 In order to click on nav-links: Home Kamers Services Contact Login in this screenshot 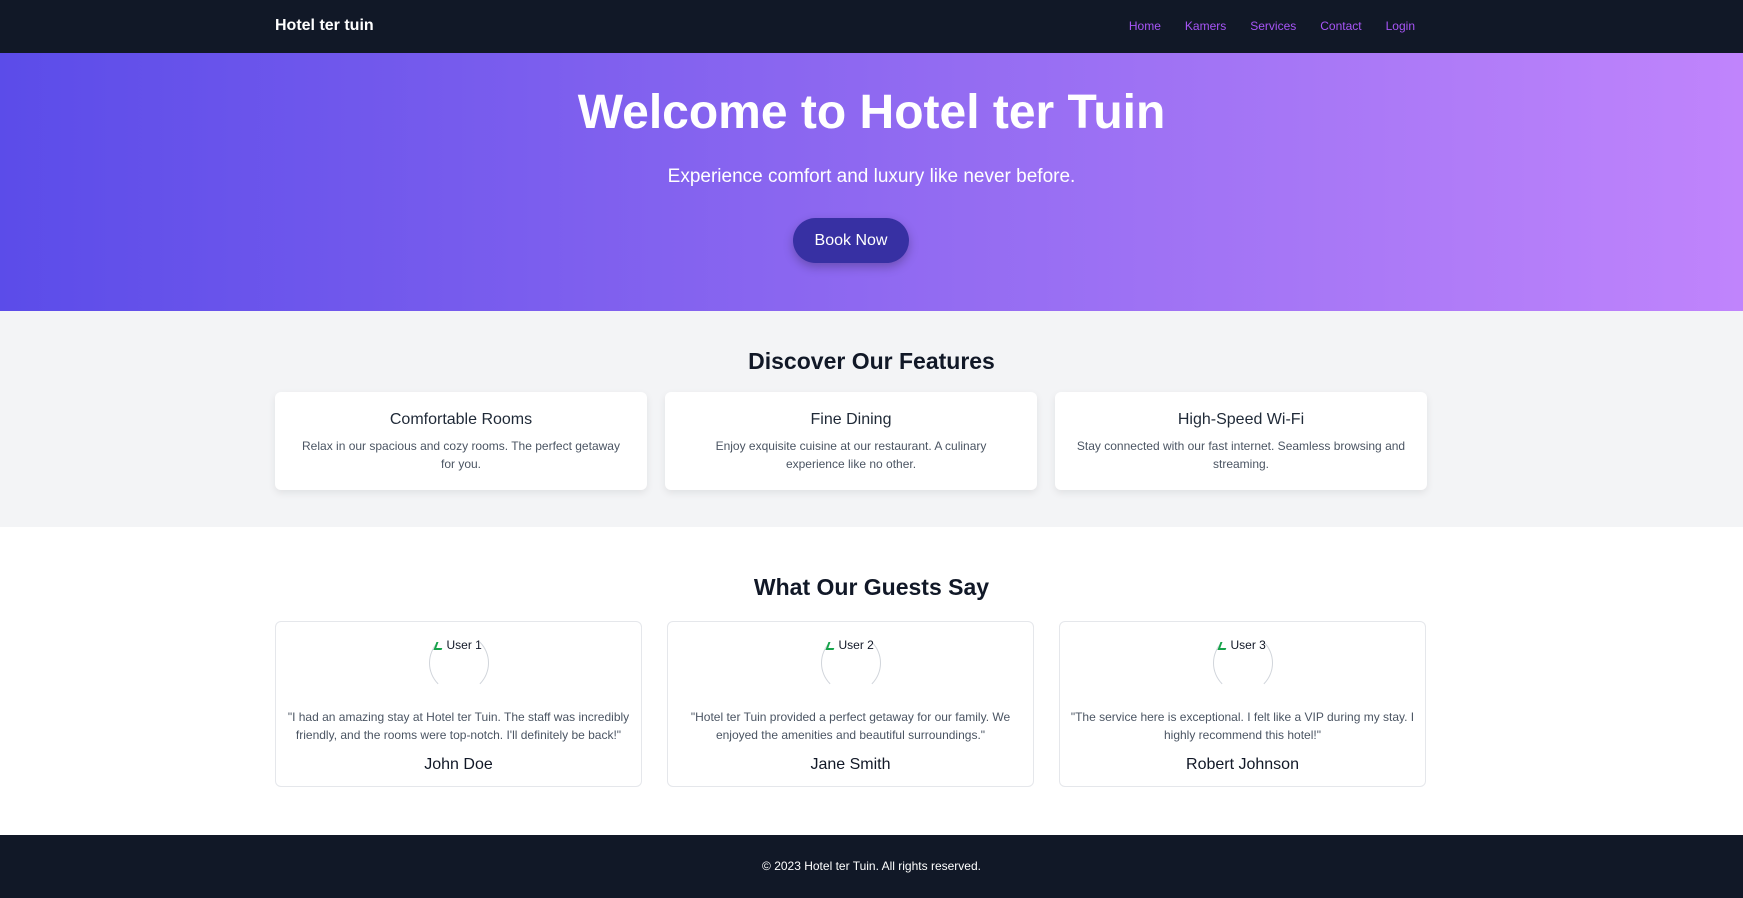, I will do `click(1260, 26)`.